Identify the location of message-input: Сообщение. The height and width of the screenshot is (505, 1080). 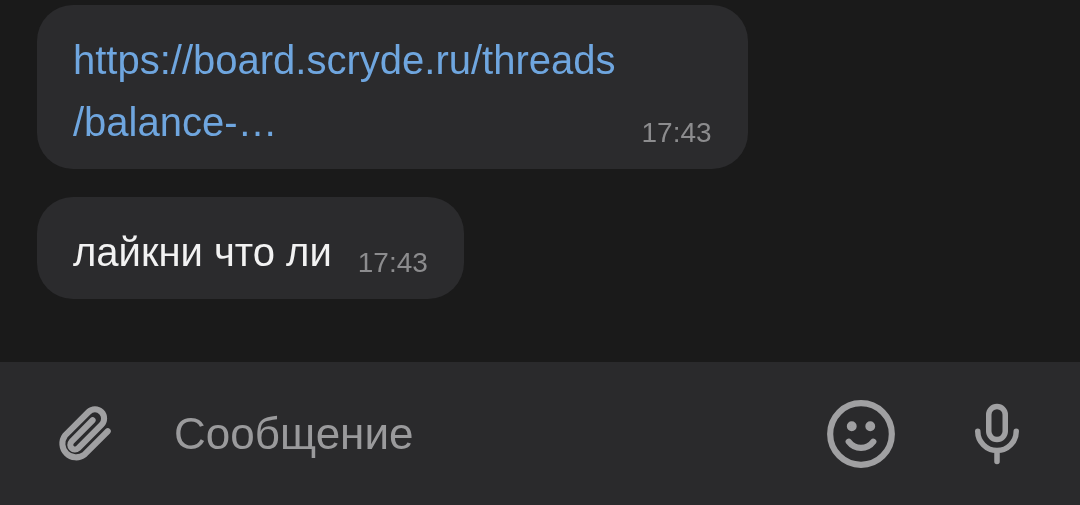
(498, 433).